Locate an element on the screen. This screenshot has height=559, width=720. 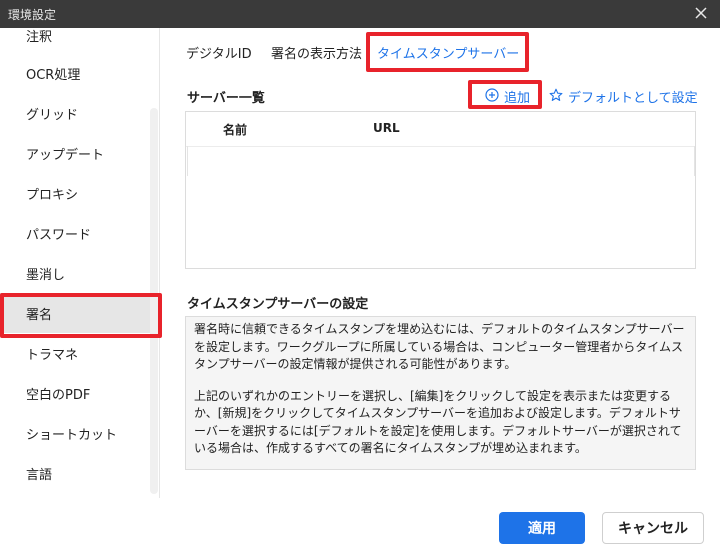
sidebar-item-grid: グリッド is located at coordinates (79, 113).